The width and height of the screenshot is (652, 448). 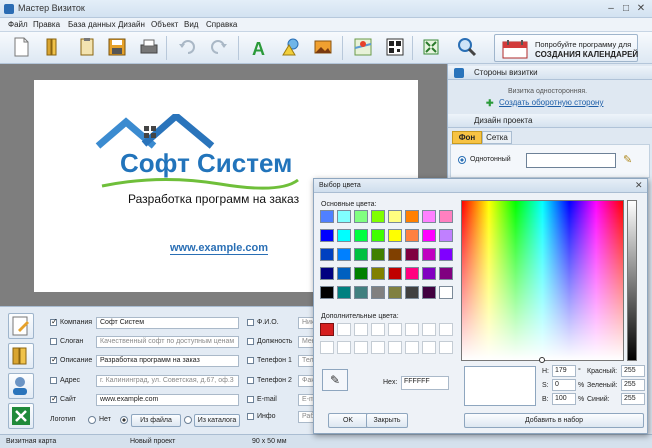 I want to click on minimize-button: –, so click(x=611, y=8).